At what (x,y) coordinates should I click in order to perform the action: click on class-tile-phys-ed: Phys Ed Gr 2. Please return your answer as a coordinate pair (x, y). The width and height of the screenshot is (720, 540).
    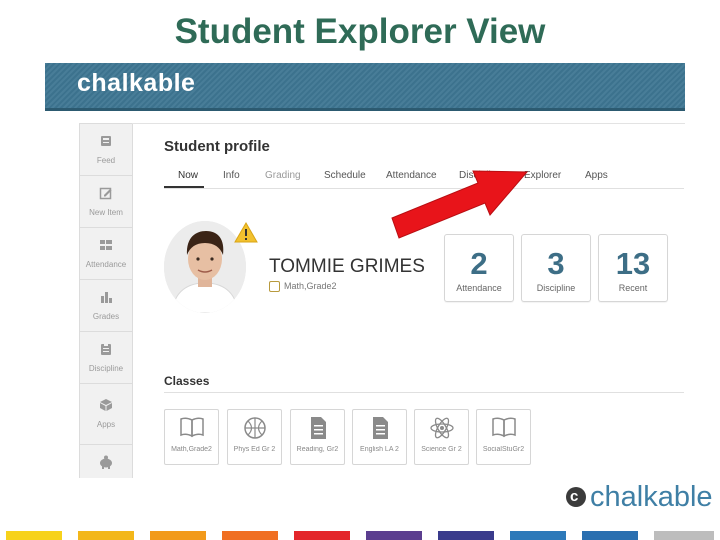
    Looking at the image, I should click on (254, 437).